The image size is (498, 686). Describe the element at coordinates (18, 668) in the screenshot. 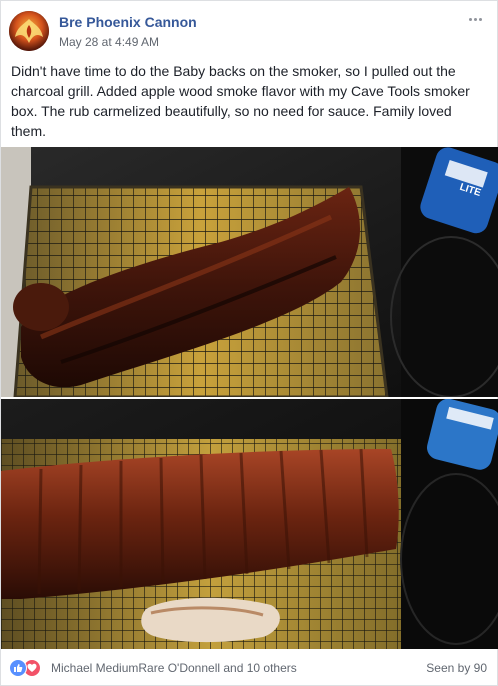

I see `like-icon` at that location.